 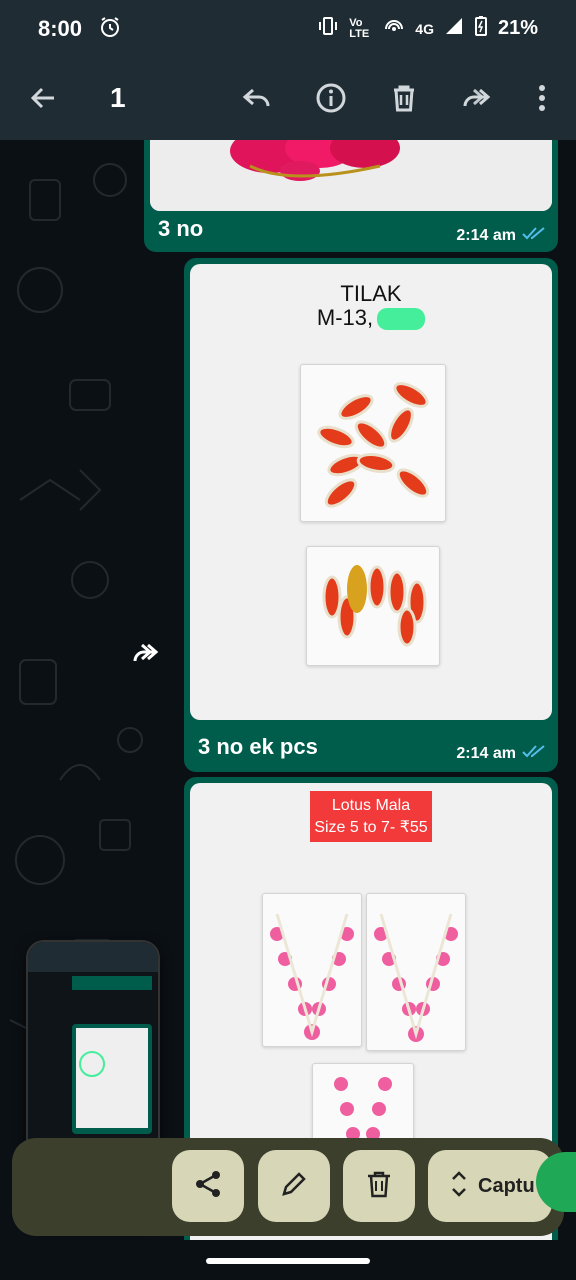 I want to click on message-time-2: 2:14 am, so click(x=486, y=753).